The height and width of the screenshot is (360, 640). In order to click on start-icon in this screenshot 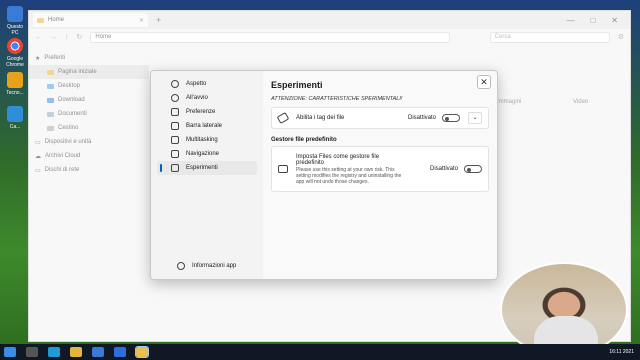, I will do `click(10, 352)`.